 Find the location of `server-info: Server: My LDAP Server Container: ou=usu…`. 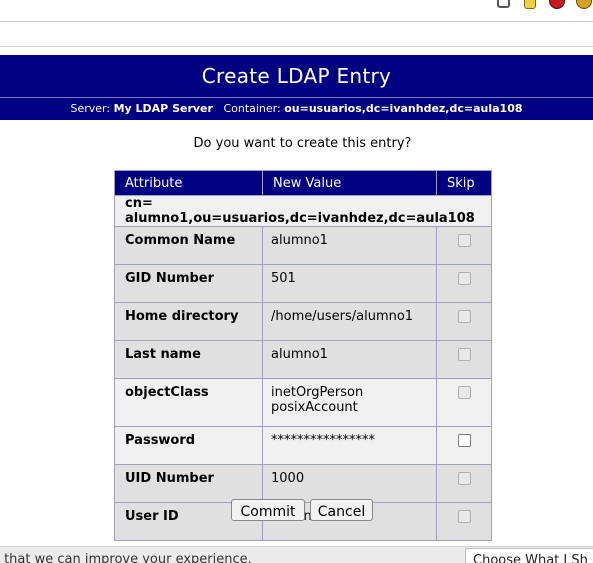

server-info: Server: My LDAP Server Container: ou=usu… is located at coordinates (296, 108).